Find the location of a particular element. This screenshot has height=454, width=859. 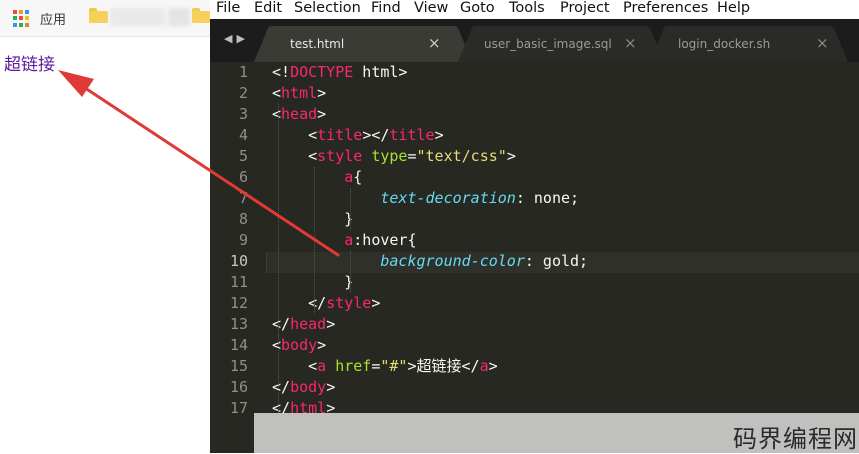

code-token: = is located at coordinates (412, 156).